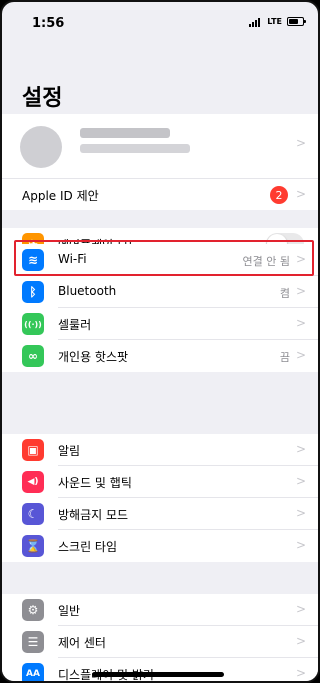 The height and width of the screenshot is (683, 320). I want to click on row-label: 일반, so click(69, 611).